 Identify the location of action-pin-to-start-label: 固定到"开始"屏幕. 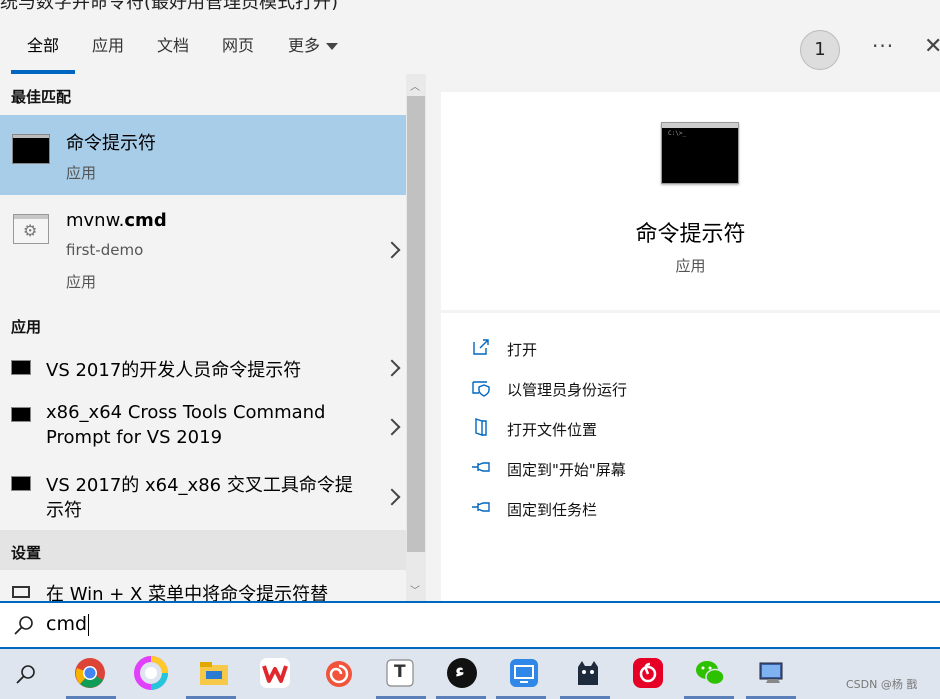
(566, 470).